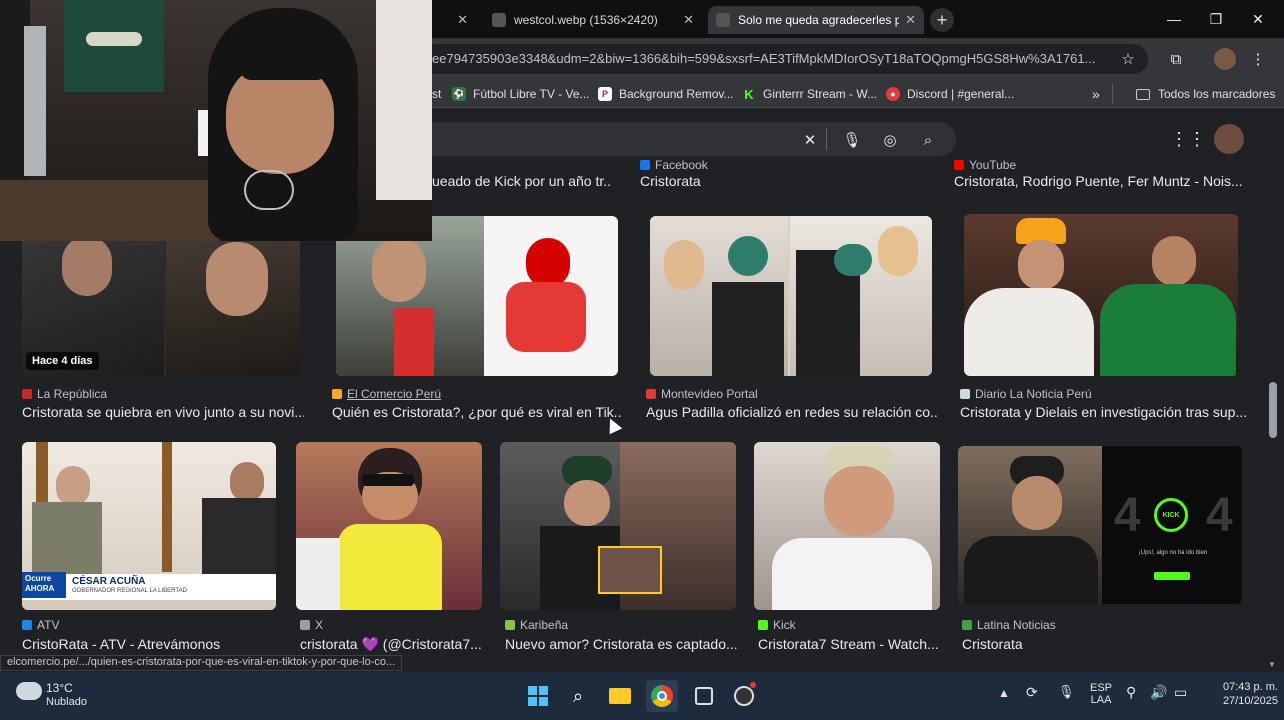  Describe the element at coordinates (942, 20) in the screenshot. I see `new-tab-button: +` at that location.